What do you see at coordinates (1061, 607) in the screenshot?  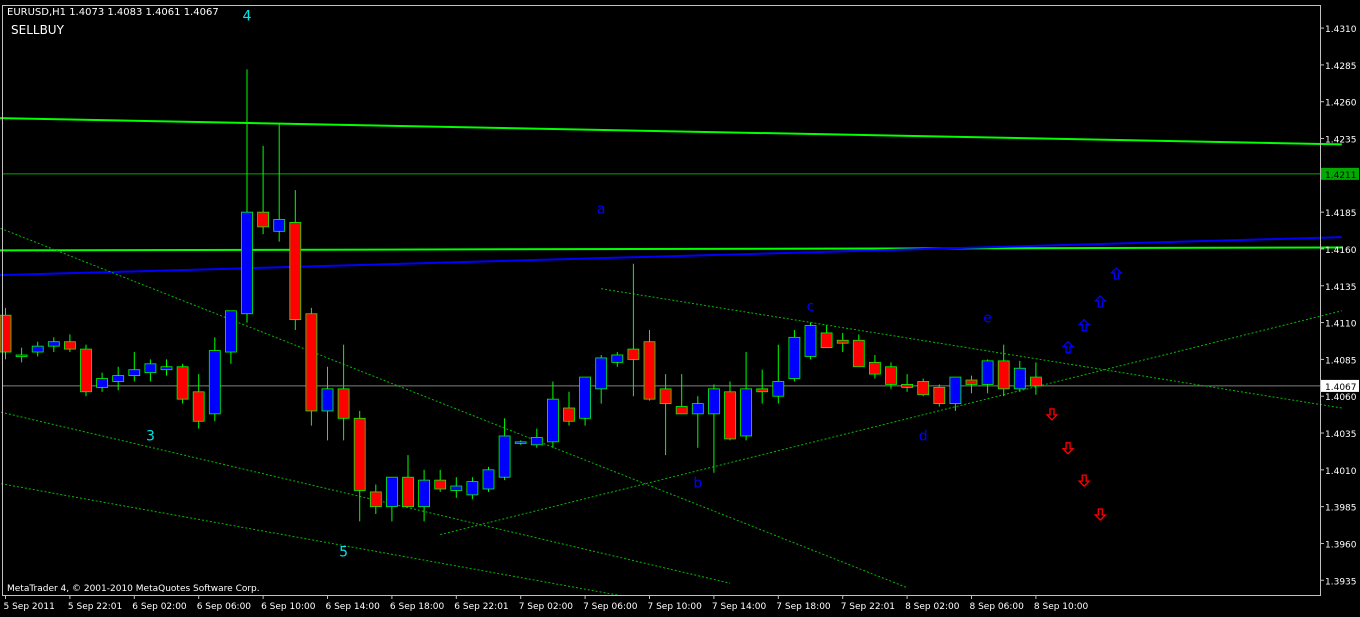 I see `x-tick-label: 8 Sep 10:00` at bounding box center [1061, 607].